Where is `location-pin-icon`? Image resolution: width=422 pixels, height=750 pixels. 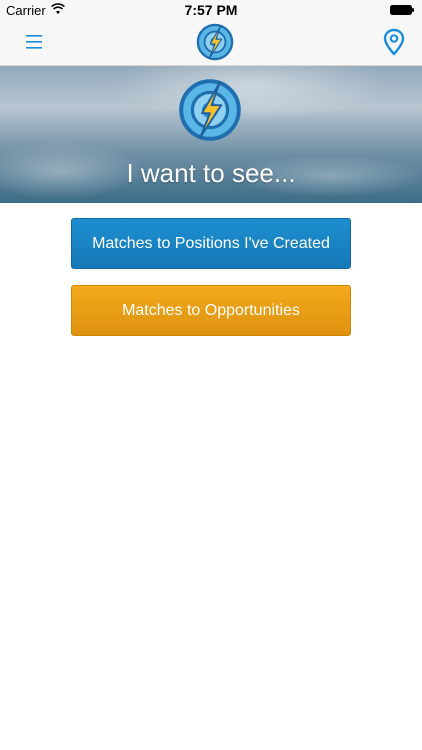
location-pin-icon is located at coordinates (394, 42).